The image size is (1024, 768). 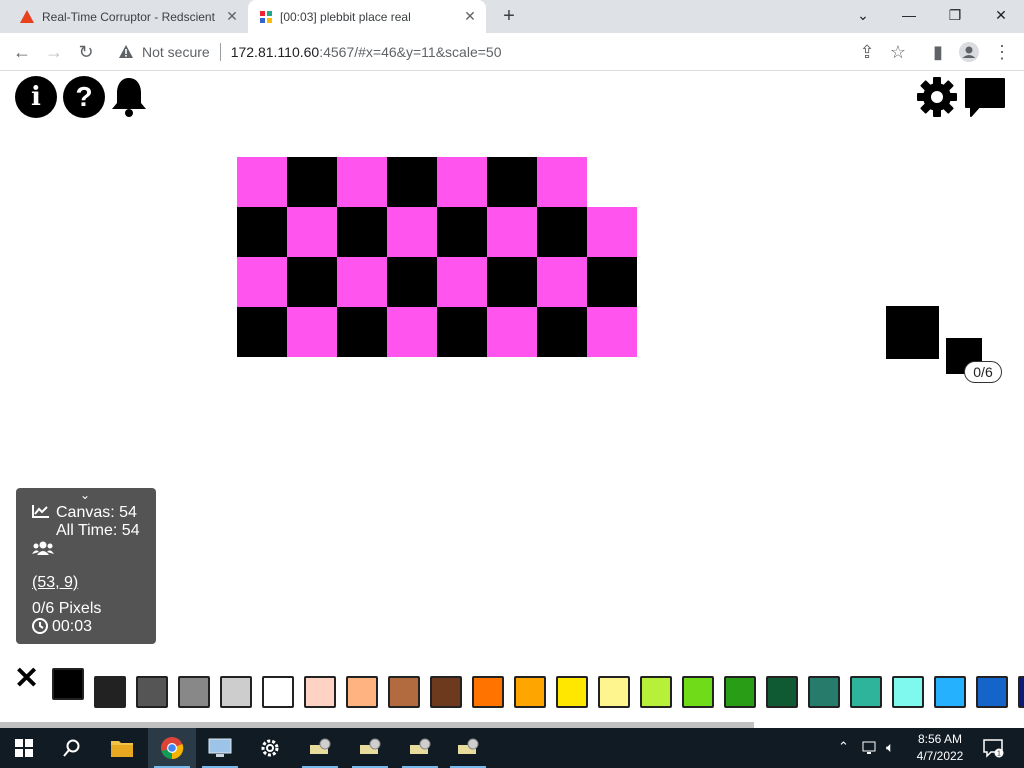 What do you see at coordinates (969, 53) in the screenshot?
I see `profile-avatar-icon` at bounding box center [969, 53].